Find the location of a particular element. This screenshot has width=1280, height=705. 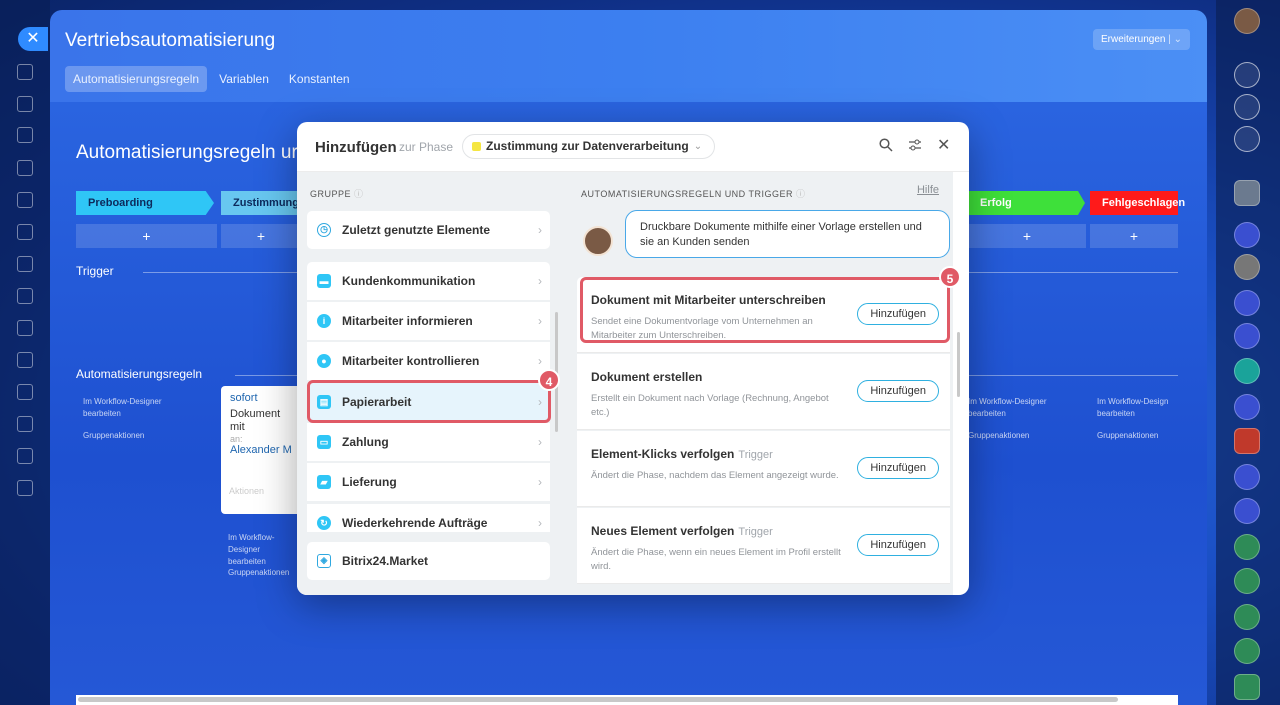

close-icon: ✕ is located at coordinates (943, 145).